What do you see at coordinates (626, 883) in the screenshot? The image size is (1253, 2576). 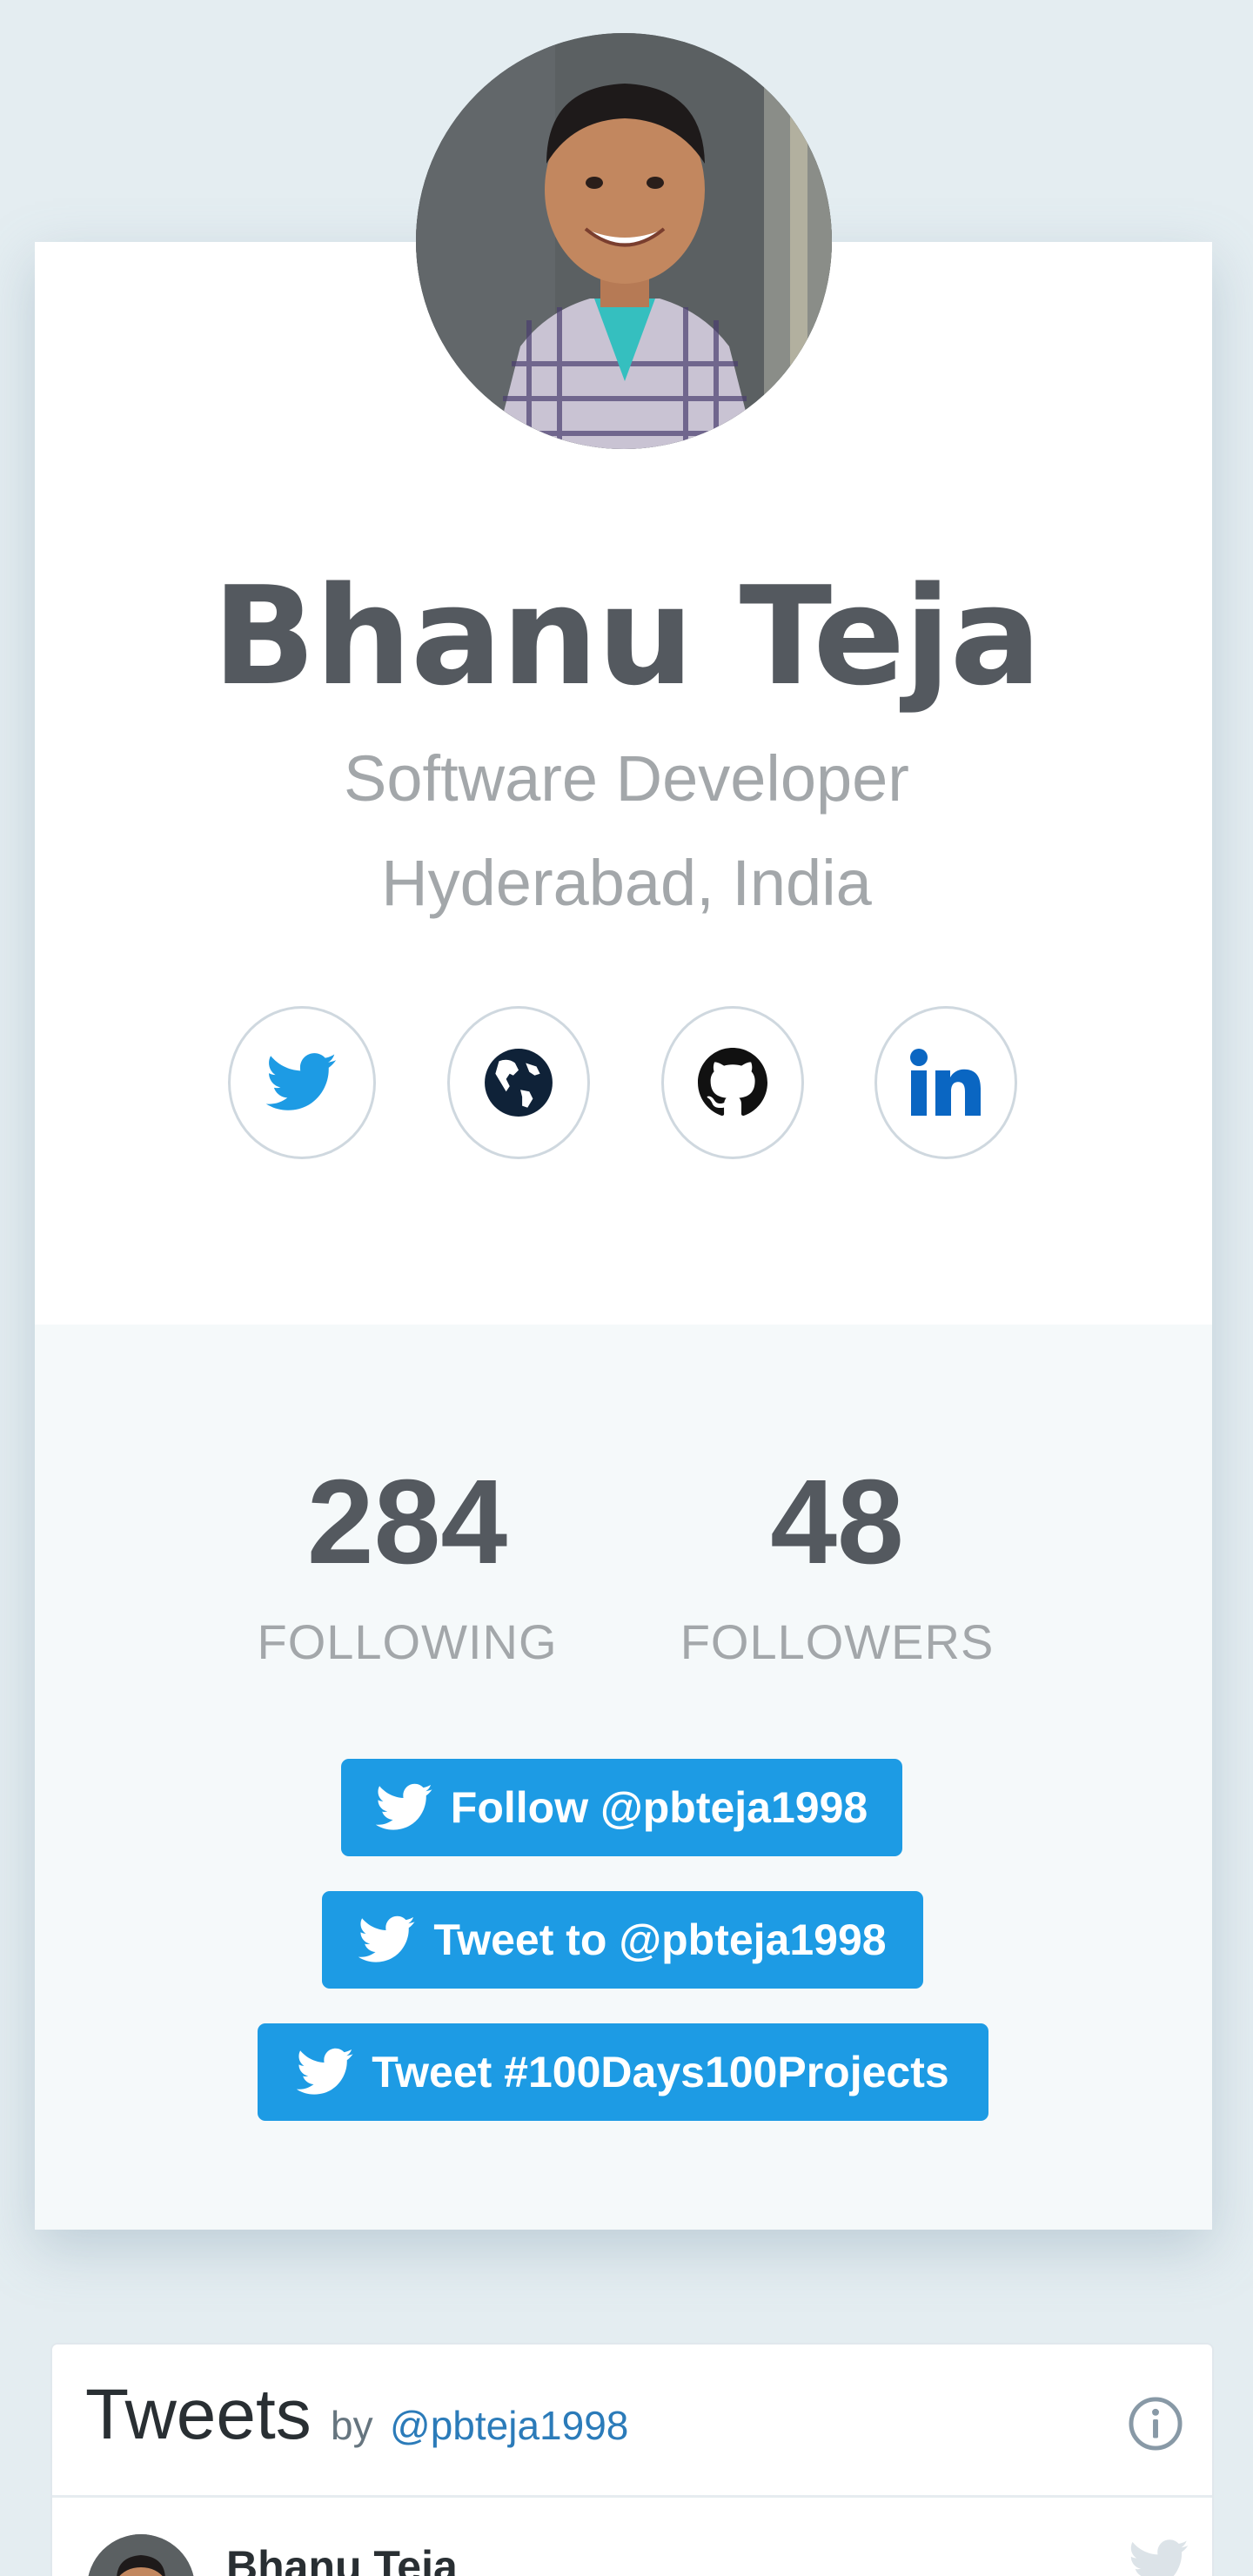 I see `profile-location: Hyderabad, India` at bounding box center [626, 883].